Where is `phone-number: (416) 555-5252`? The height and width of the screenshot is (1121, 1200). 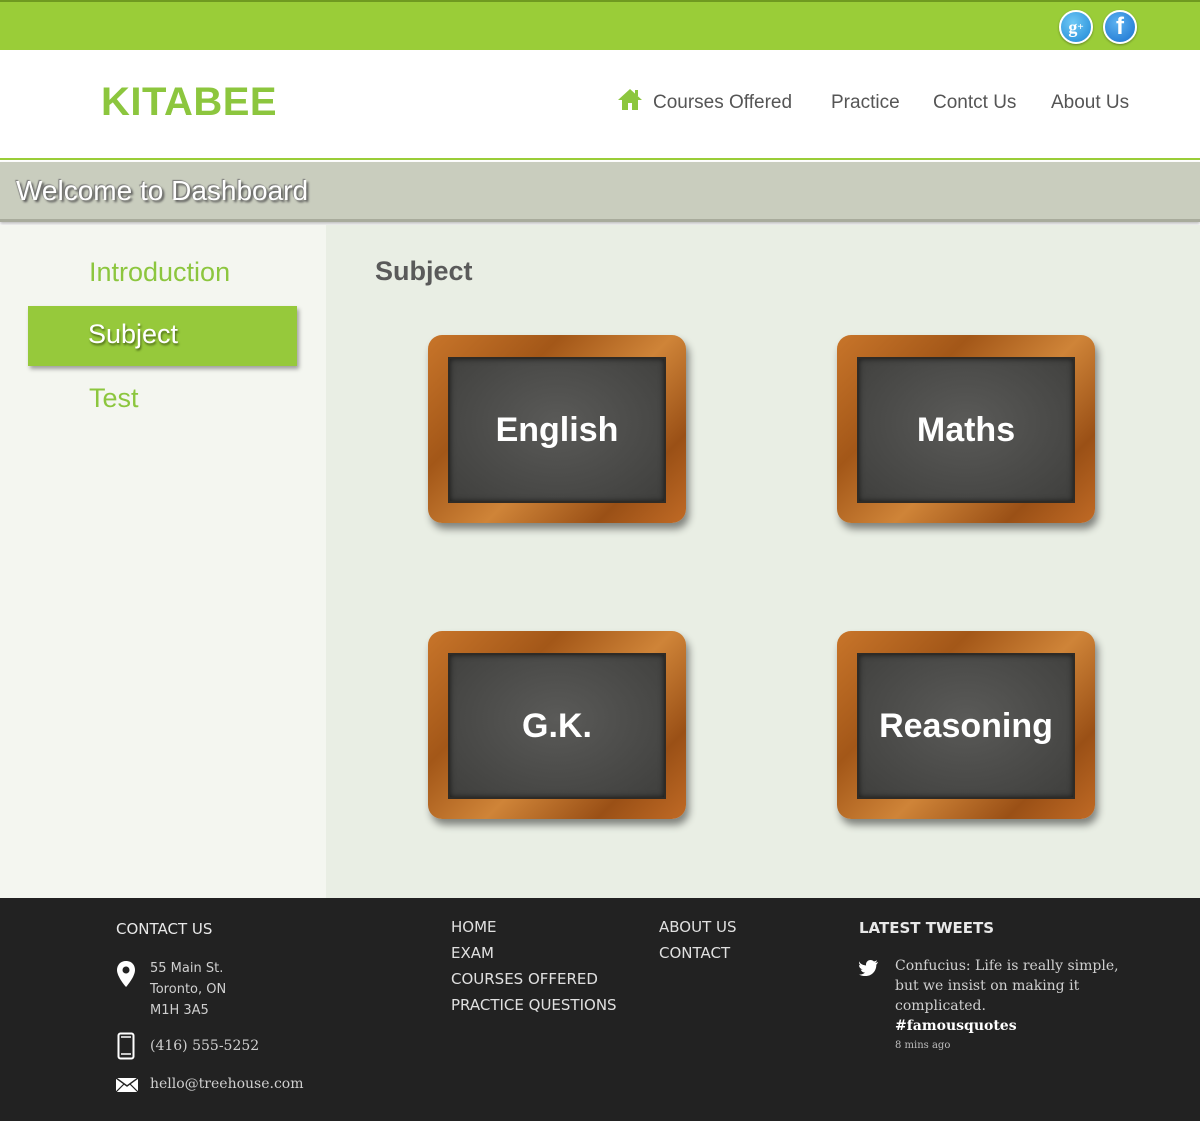
phone-number: (416) 555-5252 is located at coordinates (204, 1046).